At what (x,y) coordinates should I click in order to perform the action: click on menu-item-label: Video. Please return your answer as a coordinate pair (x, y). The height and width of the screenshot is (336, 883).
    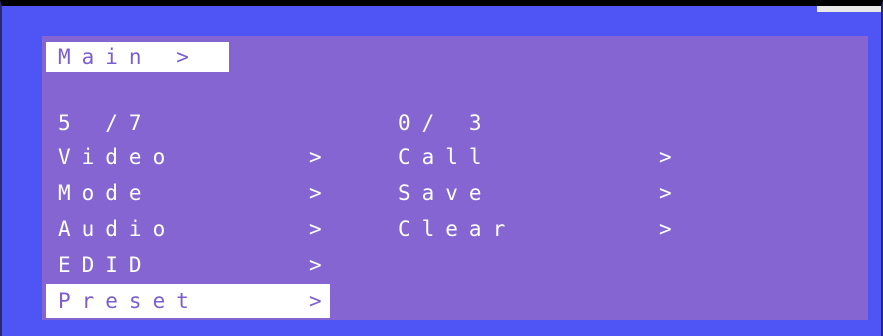
    Looking at the image, I should click on (117, 157).